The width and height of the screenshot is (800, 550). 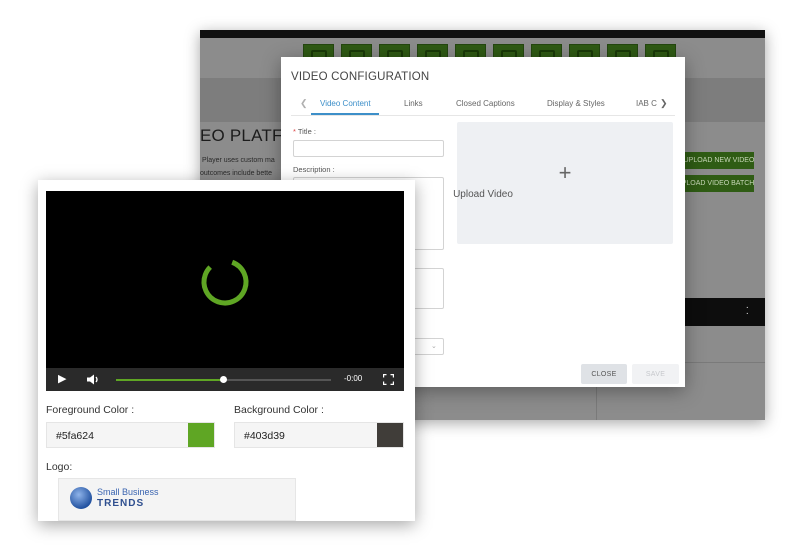 What do you see at coordinates (130, 435) in the screenshot?
I see `foreground-color-input: #5fa624` at bounding box center [130, 435].